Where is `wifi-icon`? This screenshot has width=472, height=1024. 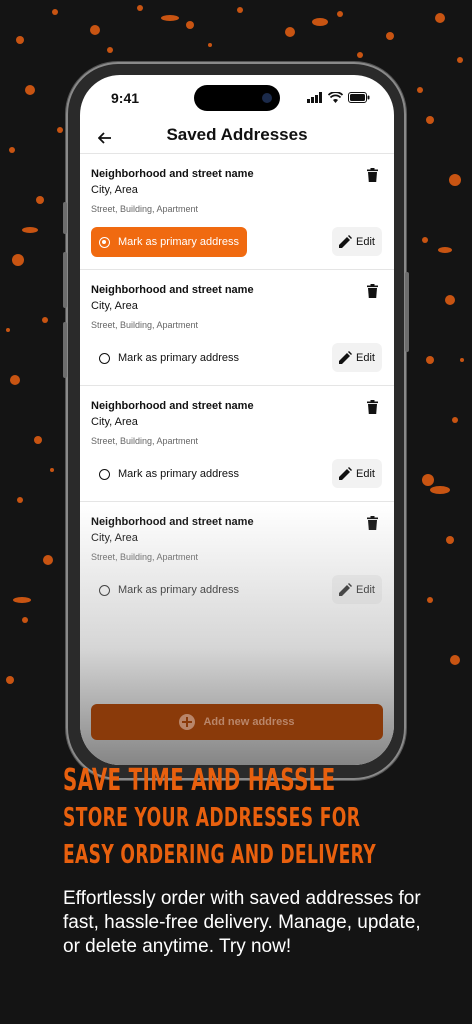 wifi-icon is located at coordinates (335, 97).